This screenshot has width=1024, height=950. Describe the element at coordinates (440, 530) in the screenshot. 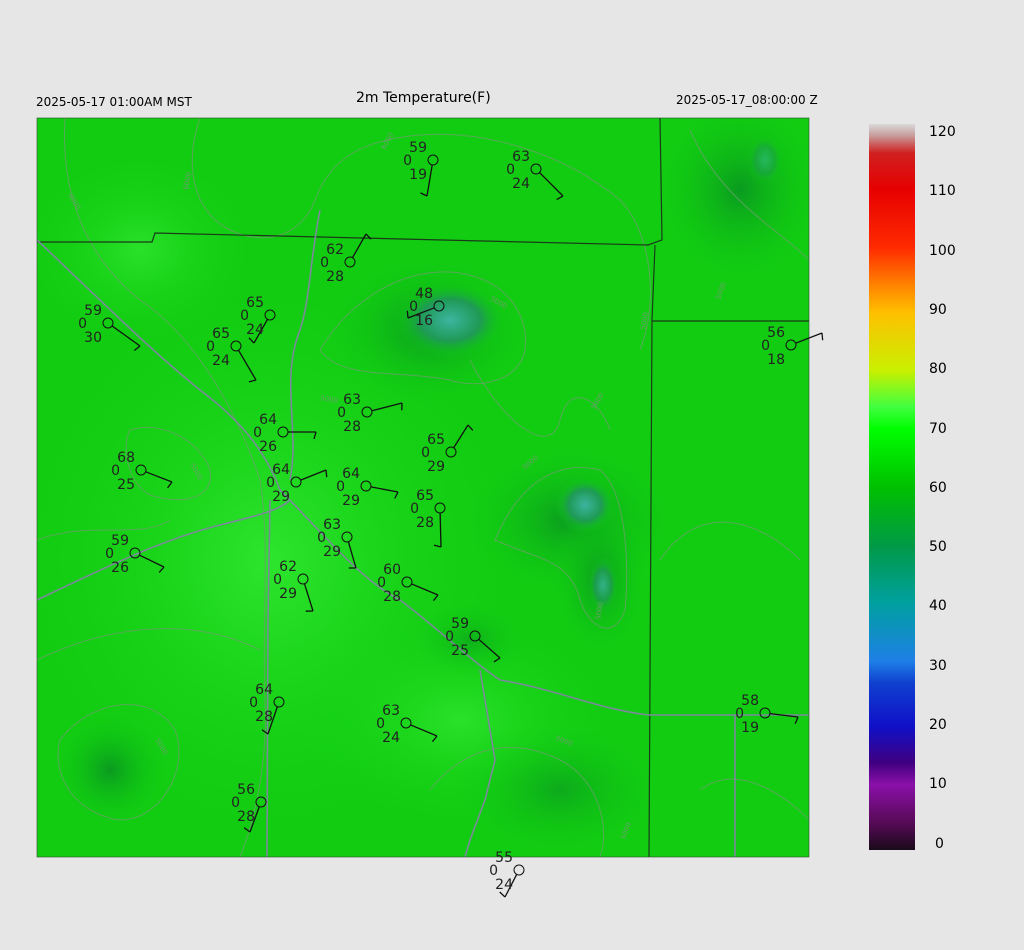

I see `wind-barb-staff` at that location.